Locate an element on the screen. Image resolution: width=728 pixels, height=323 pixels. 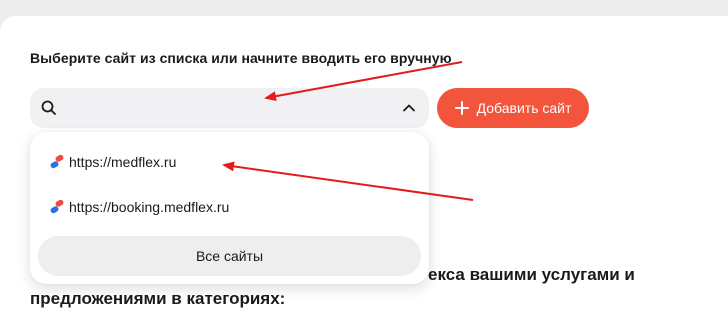
search-icon is located at coordinates (48, 107).